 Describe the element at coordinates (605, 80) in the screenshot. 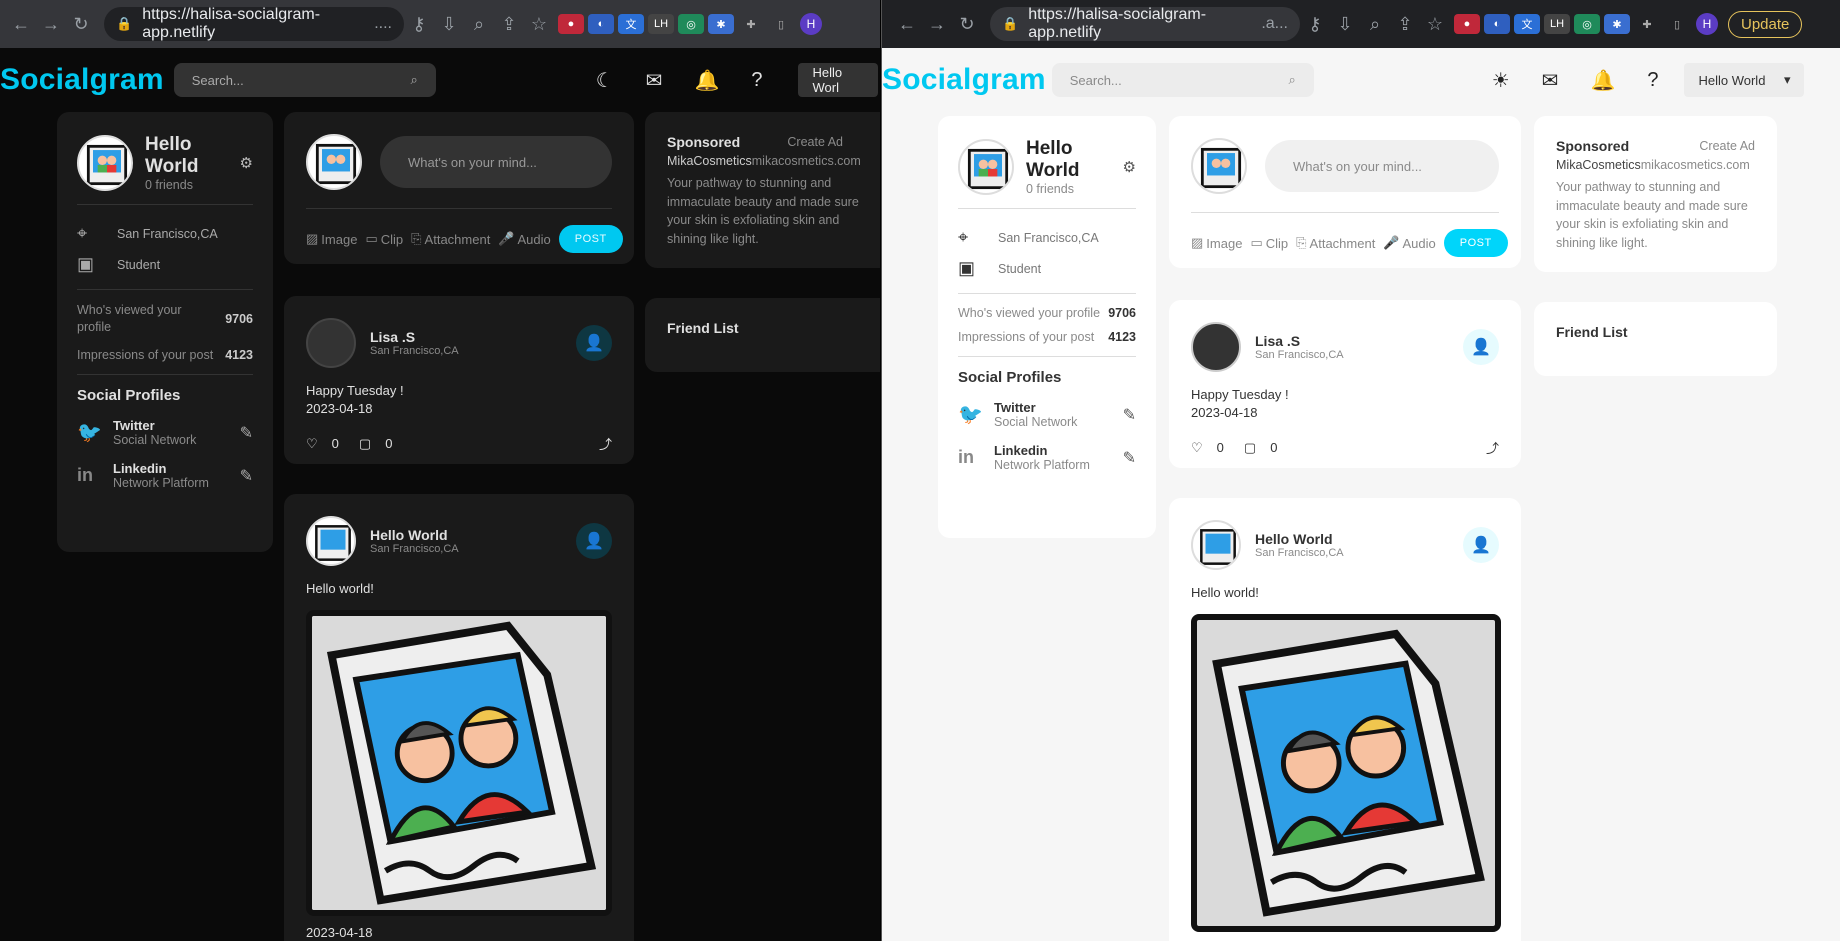

I see `dark-mode-moon-icon: ☾` at that location.